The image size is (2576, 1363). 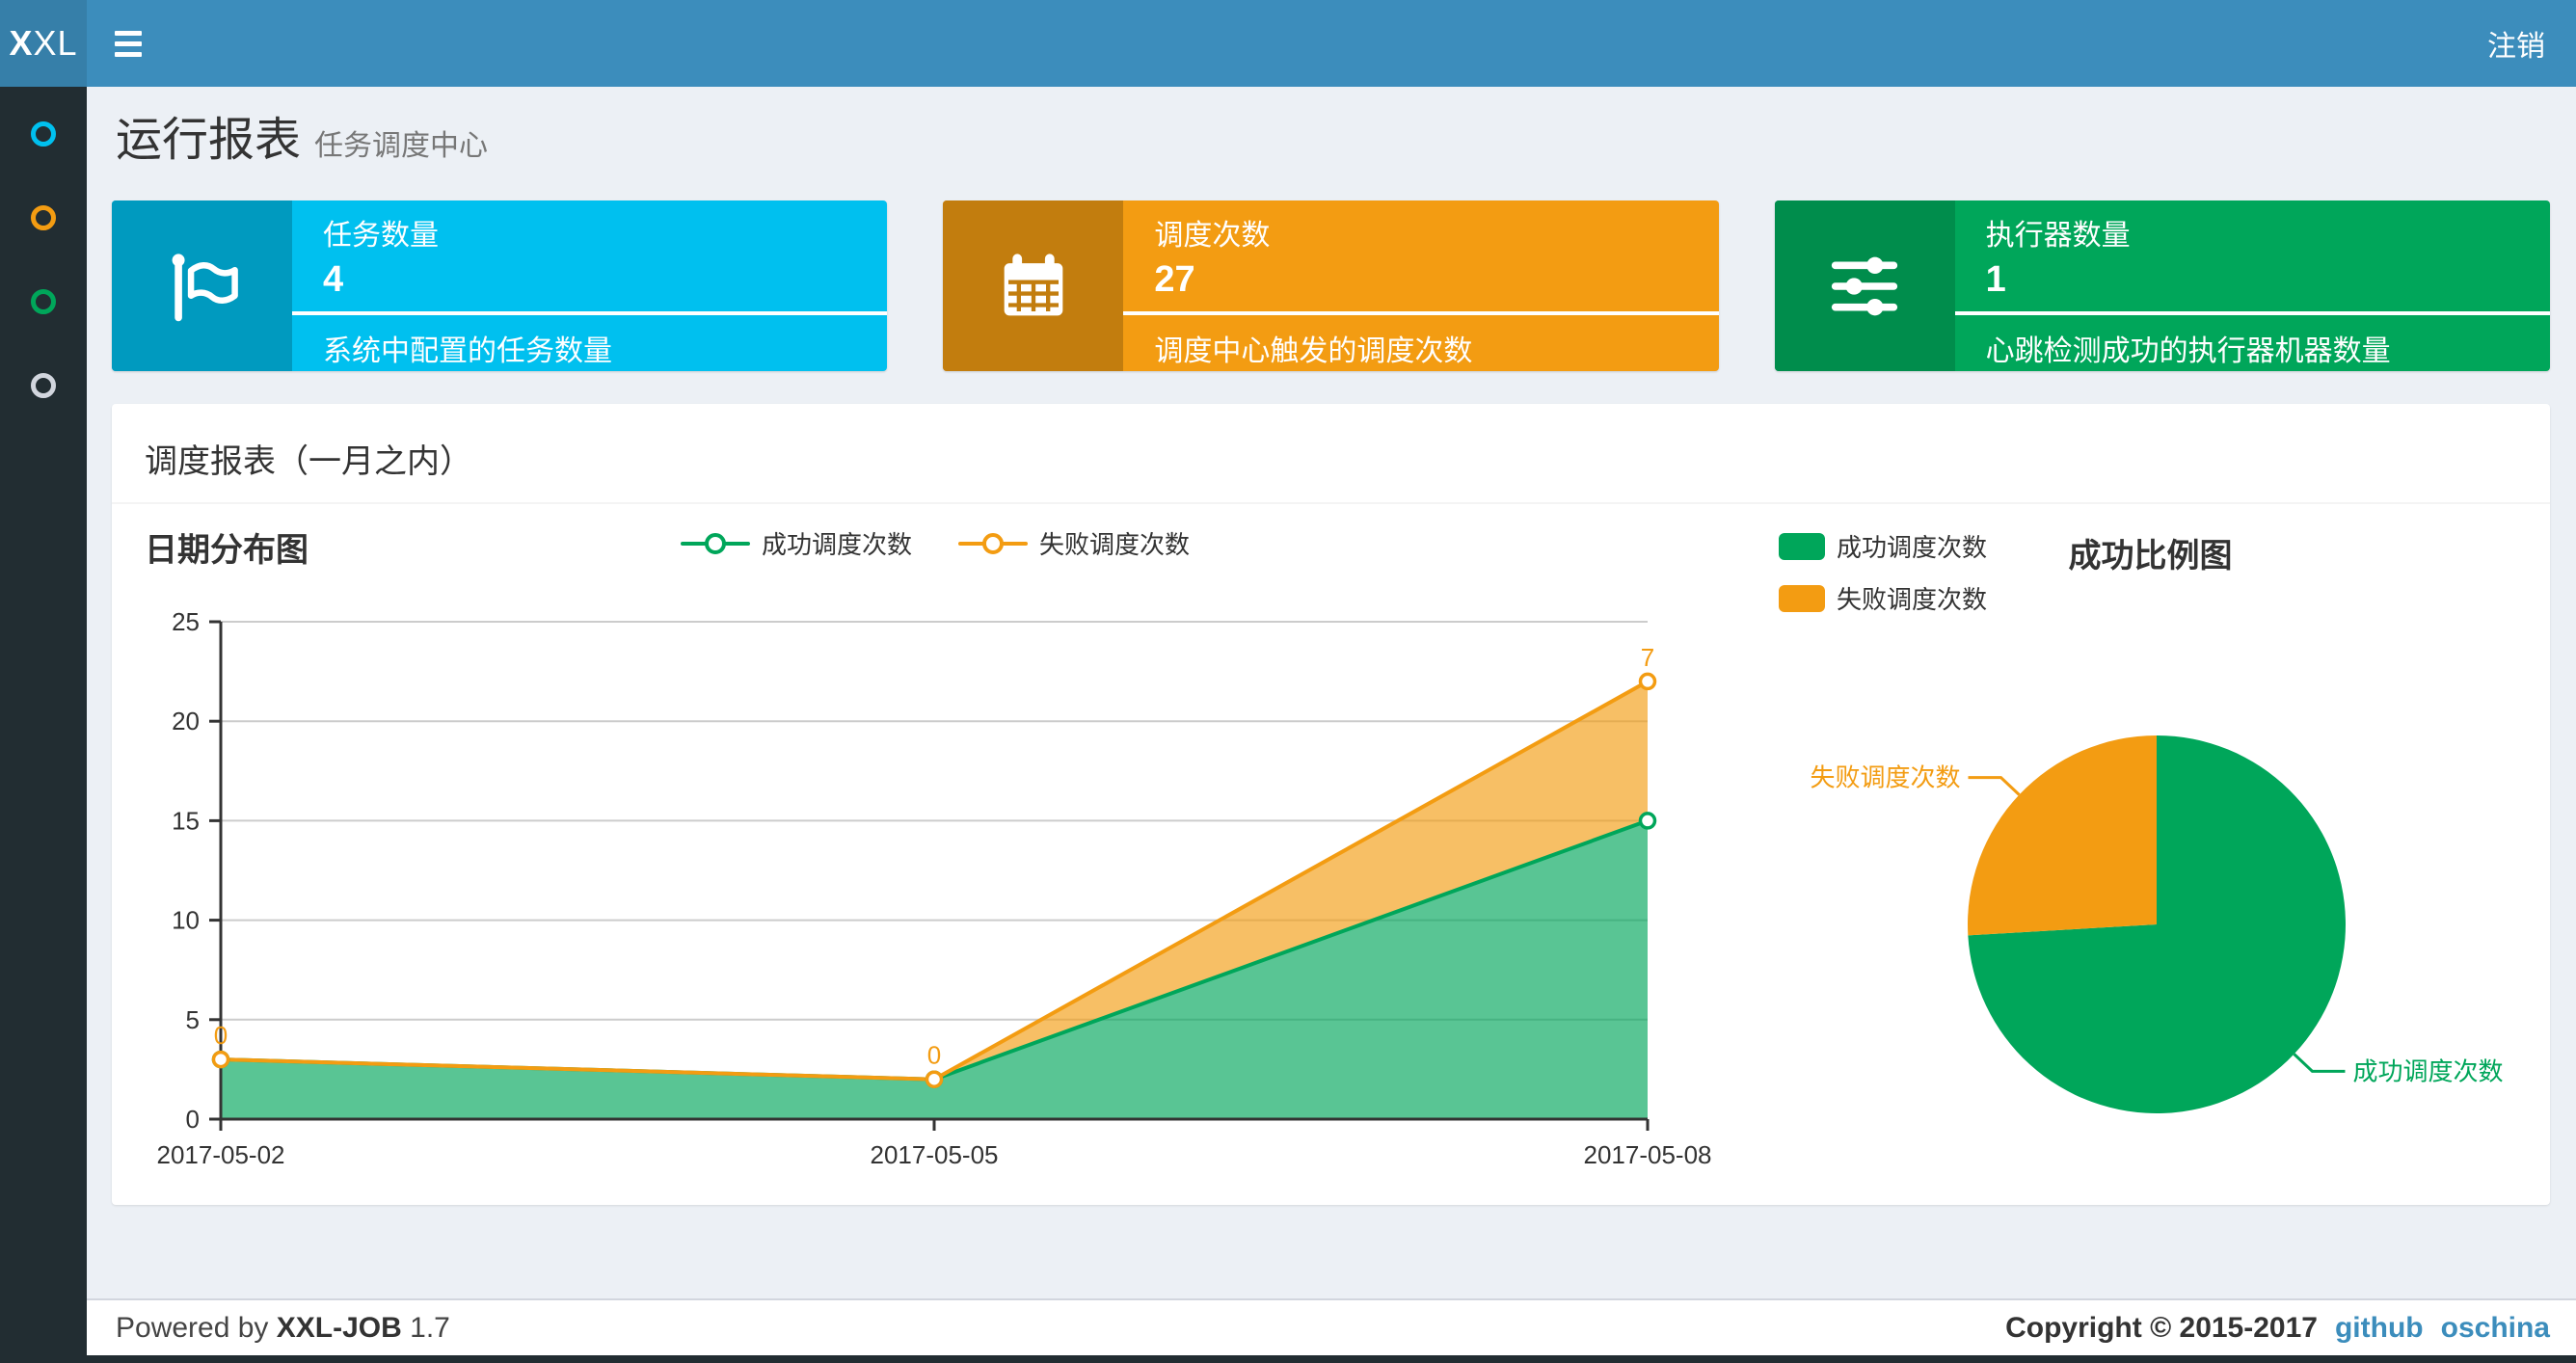 What do you see at coordinates (468, 351) in the screenshot?
I see `info-box-desc: 系统中配置的任务数量` at bounding box center [468, 351].